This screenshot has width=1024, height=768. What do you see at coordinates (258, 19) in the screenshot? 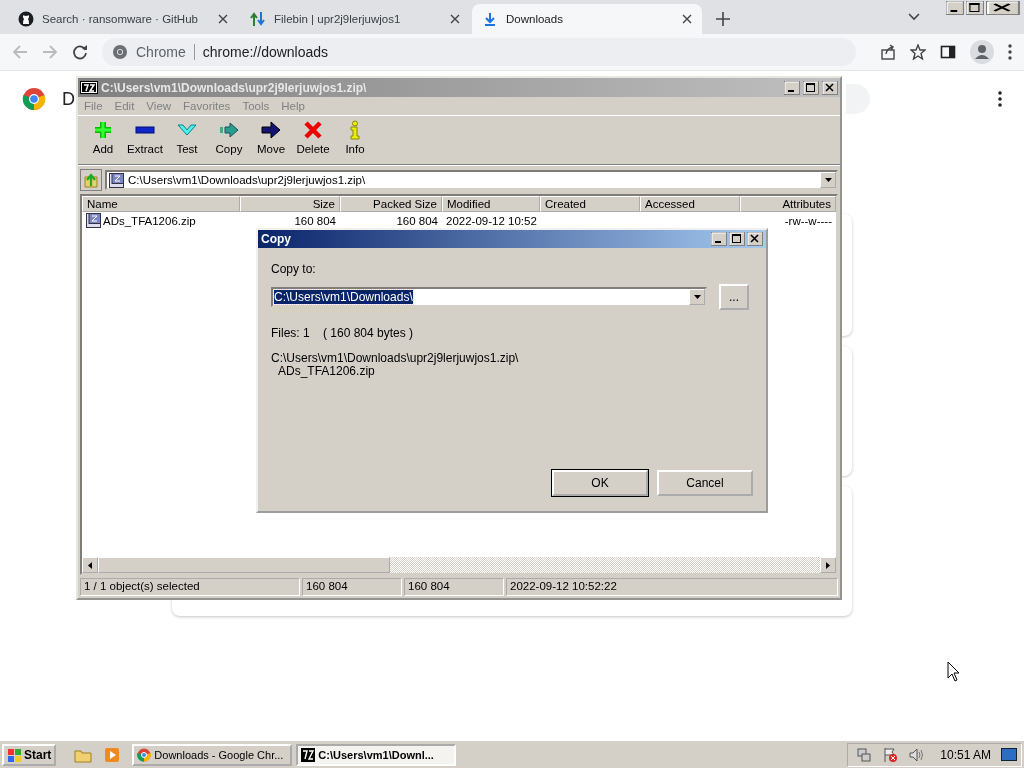
I see `up-down-arrows-icon` at bounding box center [258, 19].